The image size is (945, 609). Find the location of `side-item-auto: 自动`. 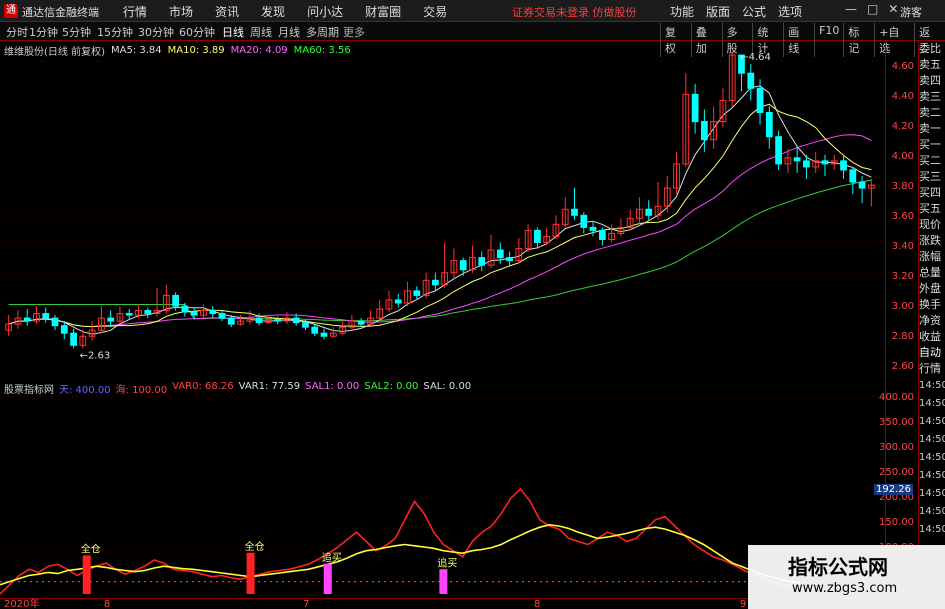

side-item-auto: 自动 is located at coordinates (932, 353).